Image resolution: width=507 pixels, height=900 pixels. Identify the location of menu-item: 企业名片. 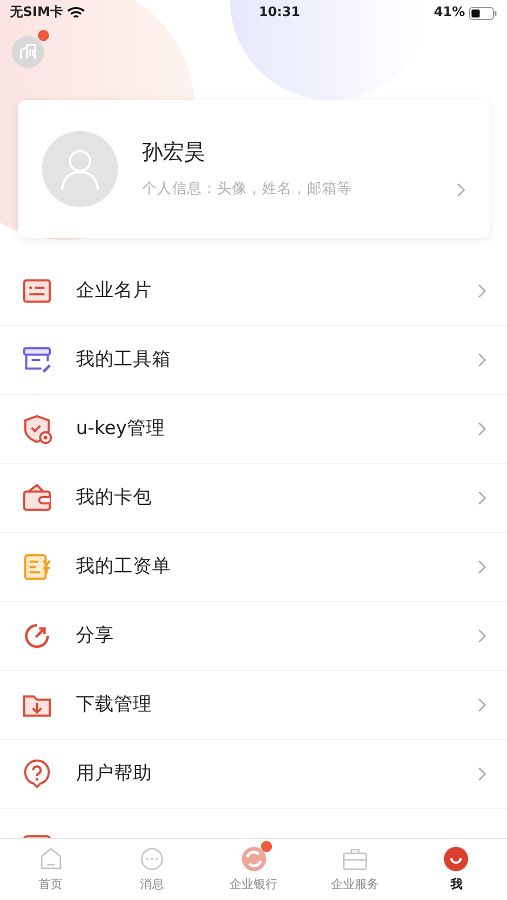
(253, 291).